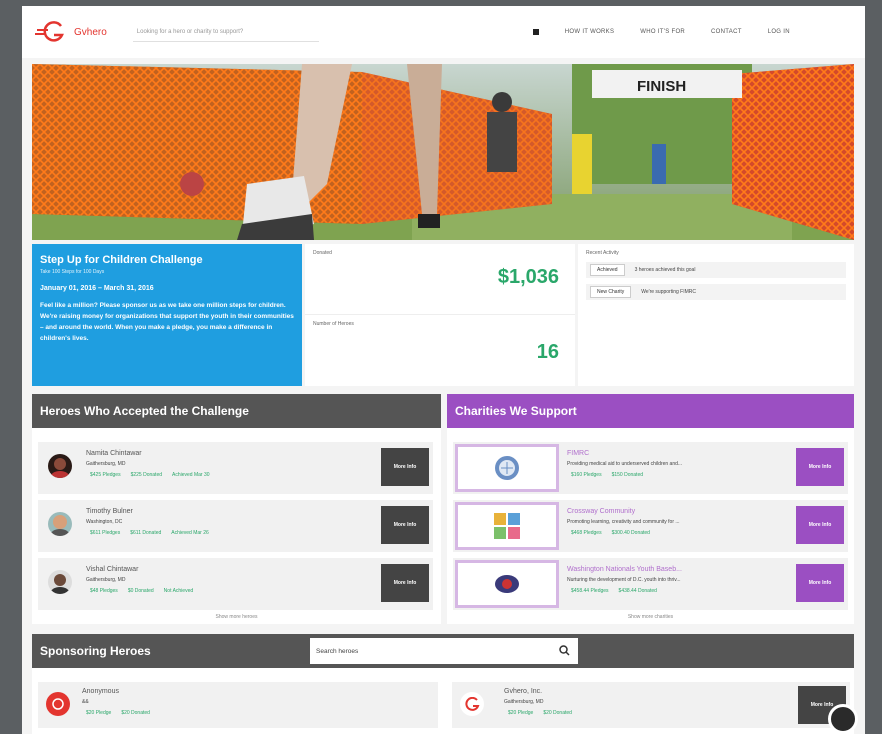 This screenshot has width=882, height=734. Describe the element at coordinates (236, 411) in the screenshot. I see `heroes-panel-title: Heroes Who Accepted the Challenge` at that location.